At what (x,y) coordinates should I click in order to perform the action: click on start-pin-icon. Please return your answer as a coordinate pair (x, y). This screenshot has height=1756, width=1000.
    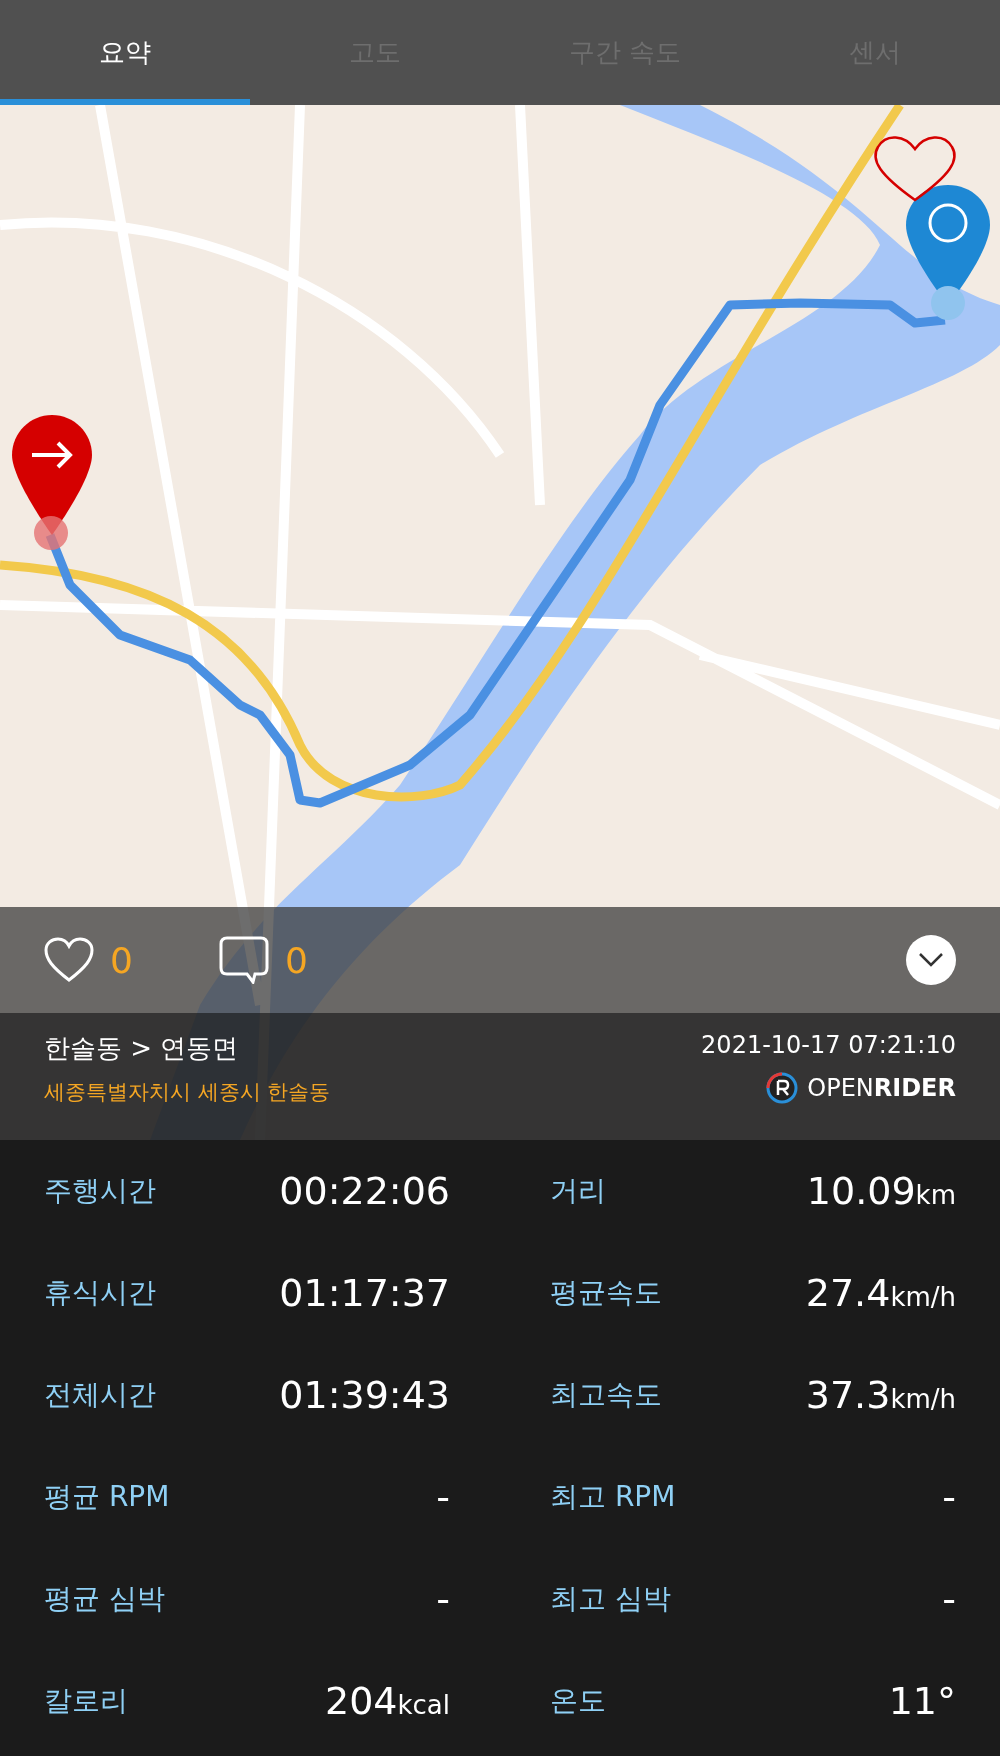
    Looking at the image, I should click on (52, 482).